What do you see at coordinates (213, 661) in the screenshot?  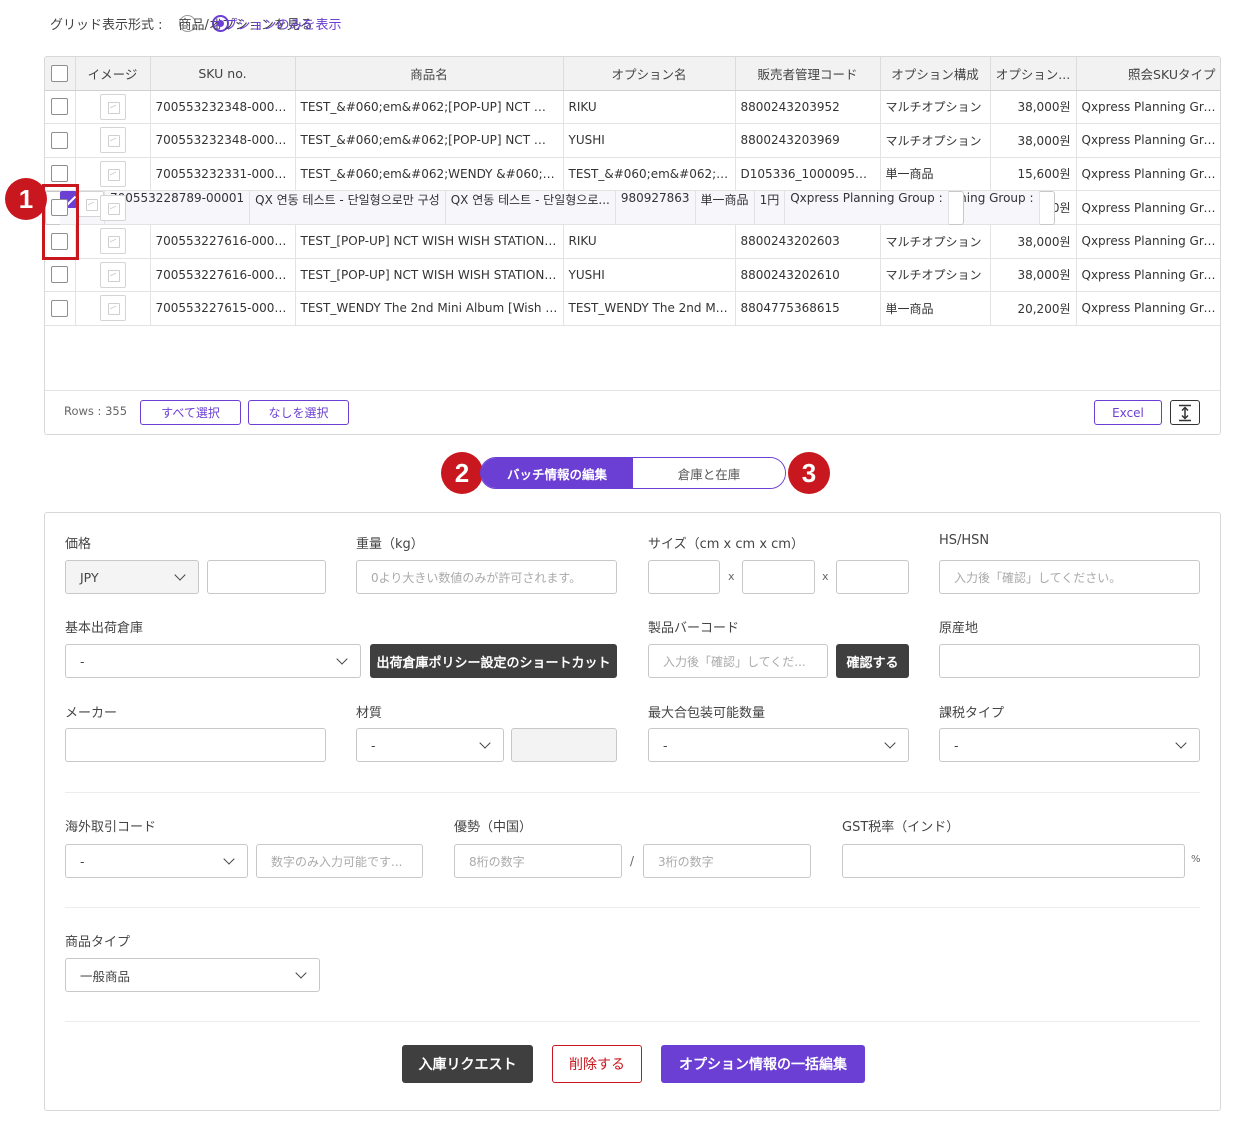 I see `warehouse-select: -` at bounding box center [213, 661].